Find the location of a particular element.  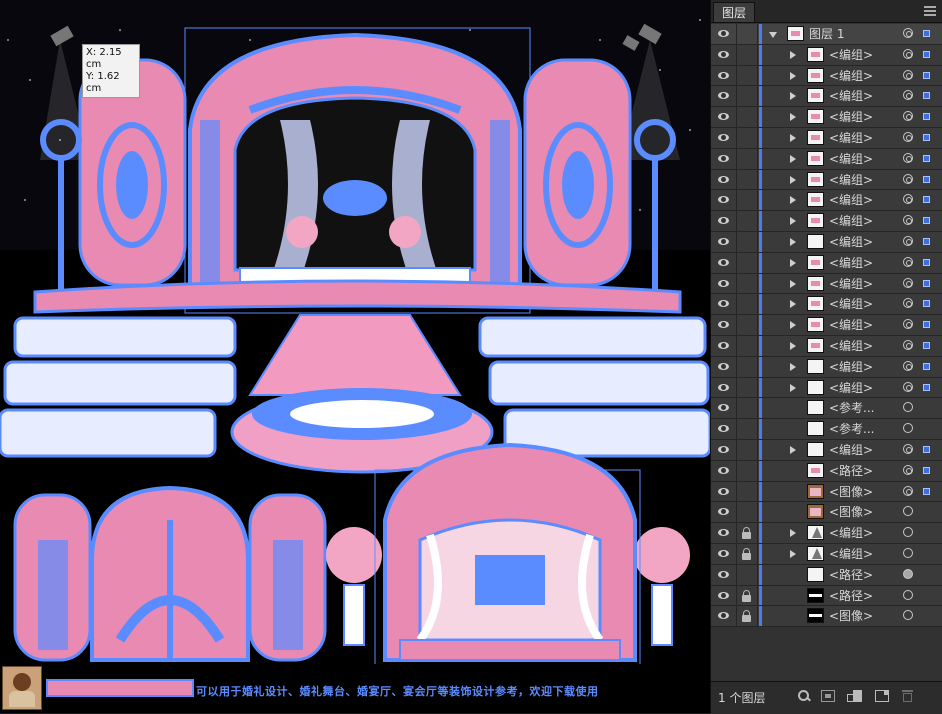

layer-row-top: 图层 1 is located at coordinates (826, 34).